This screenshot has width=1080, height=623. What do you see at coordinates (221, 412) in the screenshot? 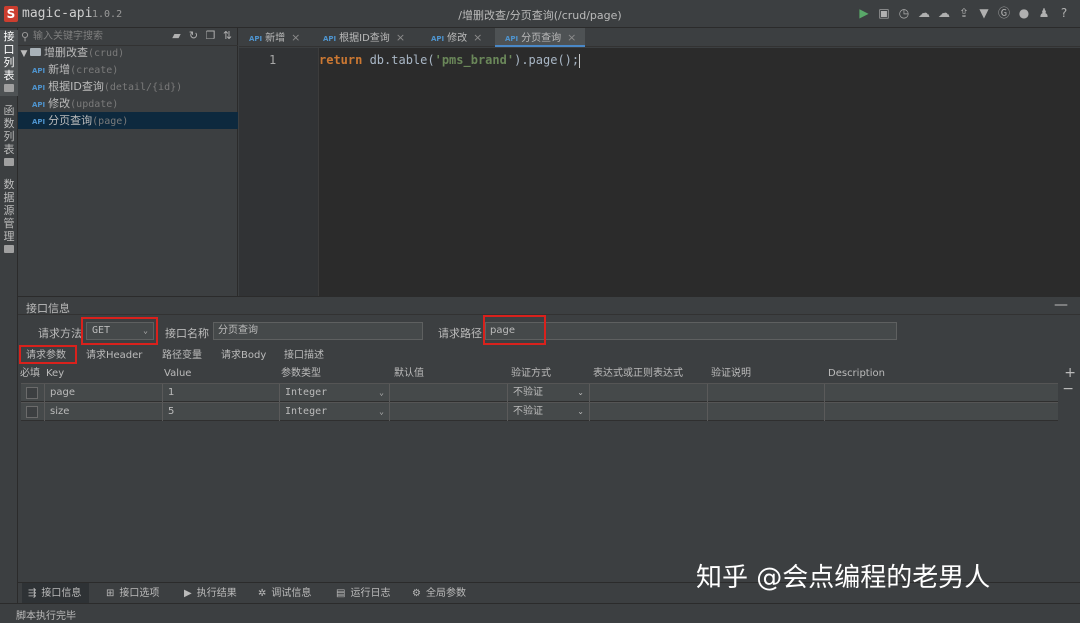
I see `value-cell: 5` at bounding box center [221, 412].